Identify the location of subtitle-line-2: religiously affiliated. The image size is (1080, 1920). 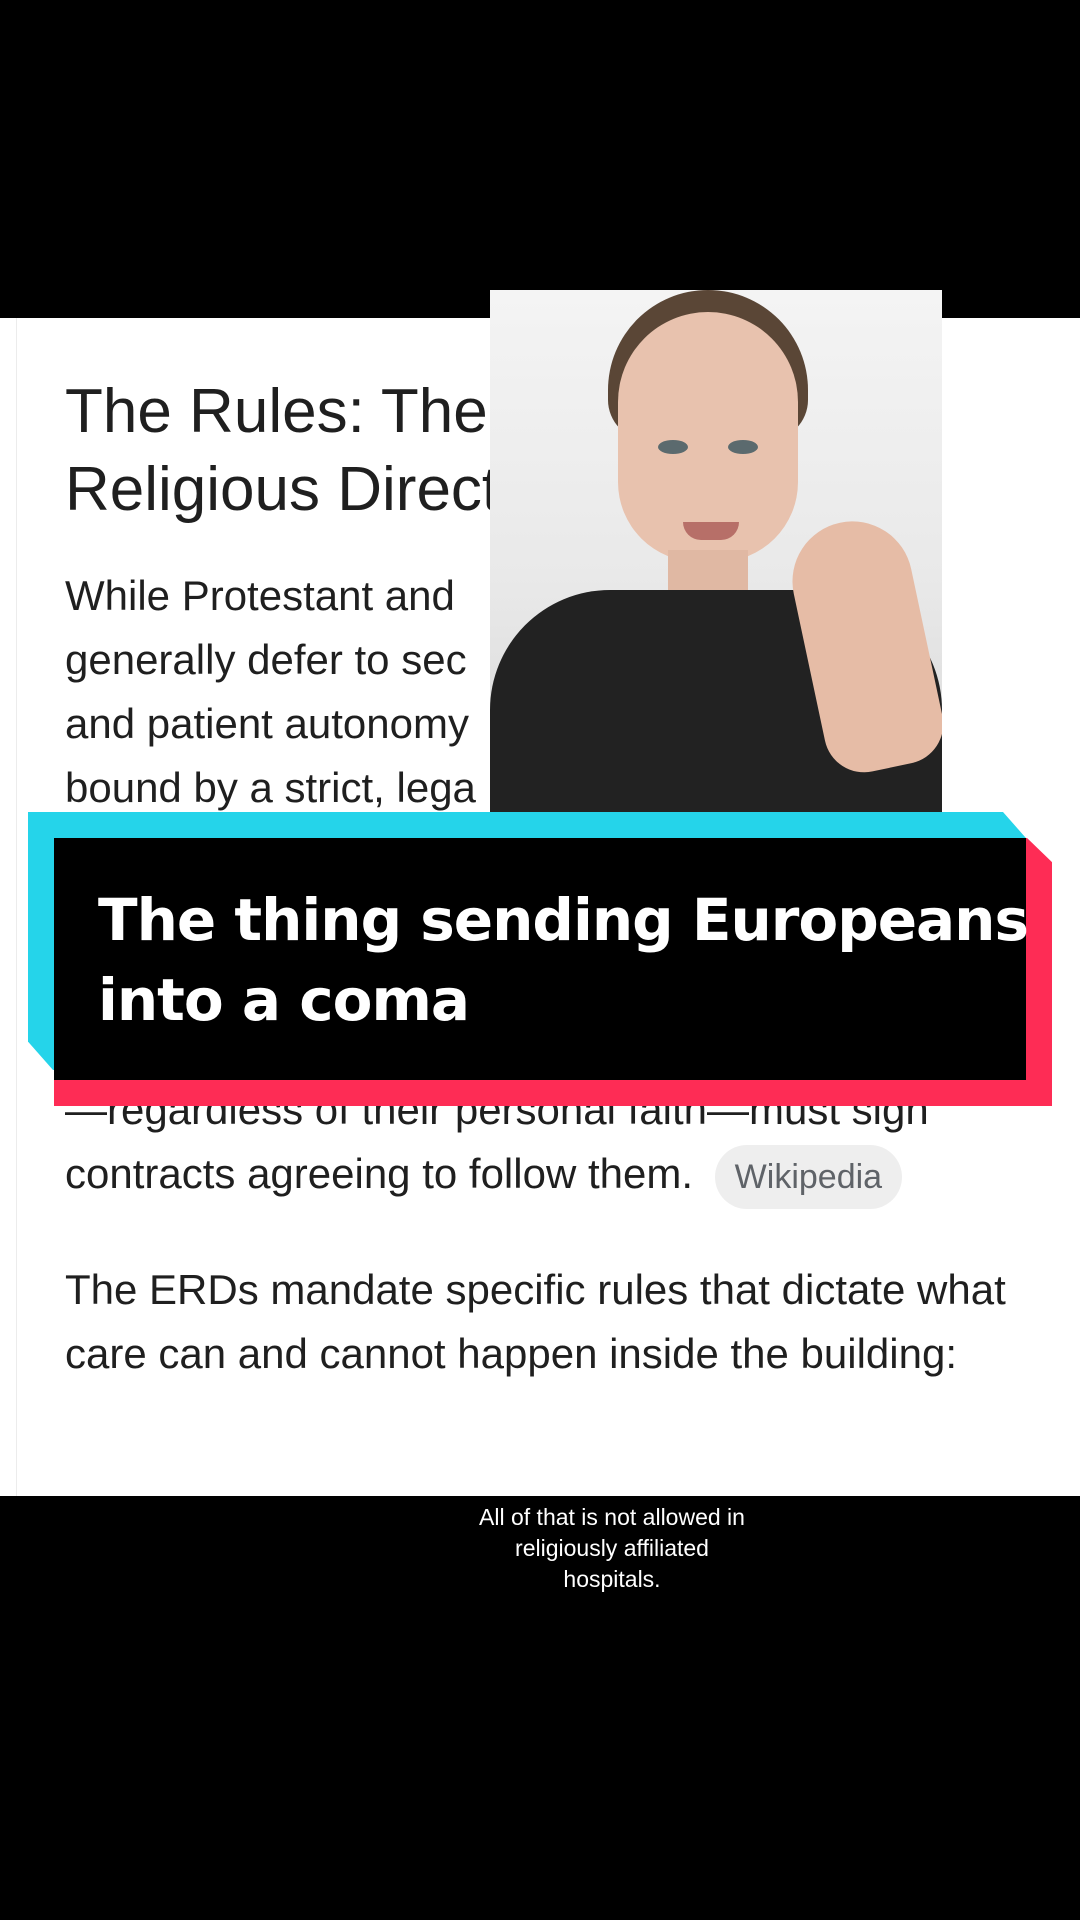
(612, 1548).